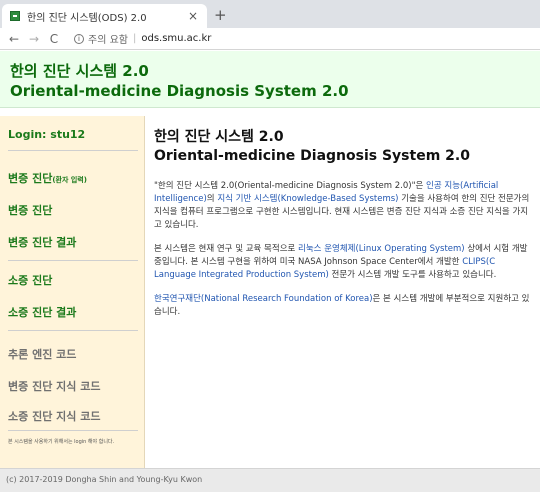 Image resolution: width=540 pixels, height=492 pixels. Describe the element at coordinates (47, 134) in the screenshot. I see `login-status: Login: stu12` at that location.